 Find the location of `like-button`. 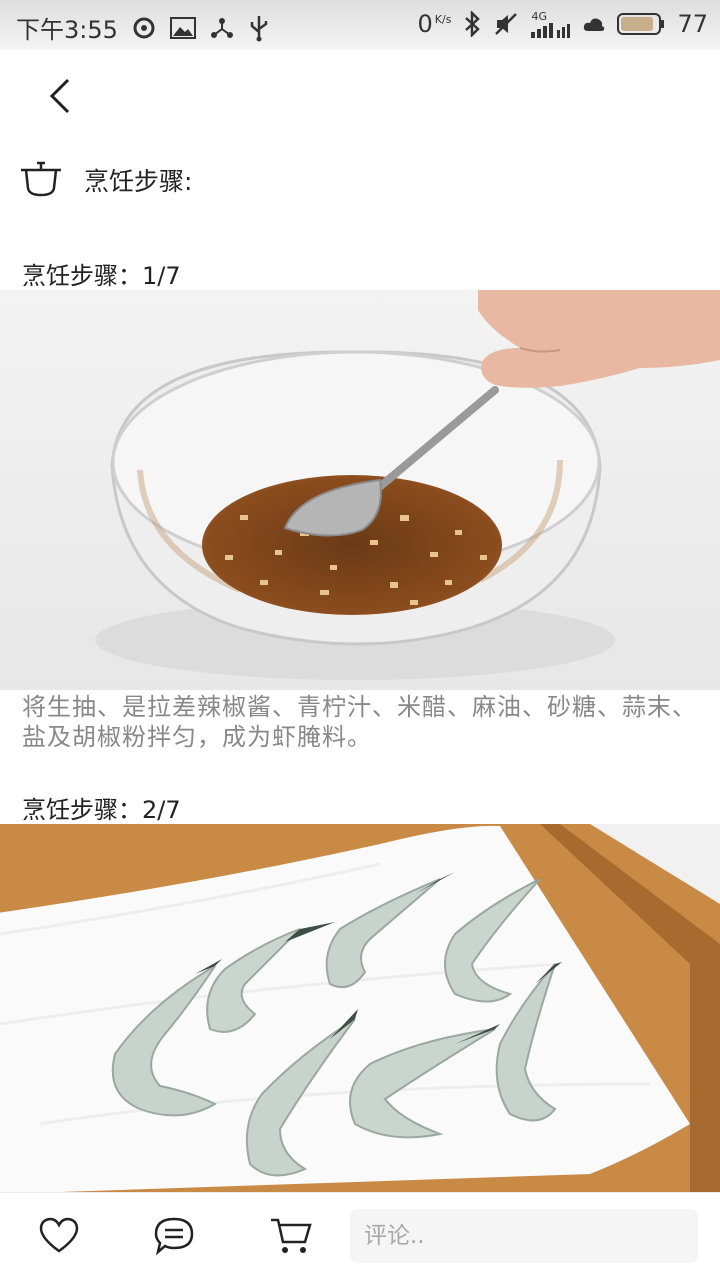

like-button is located at coordinates (59, 1236).